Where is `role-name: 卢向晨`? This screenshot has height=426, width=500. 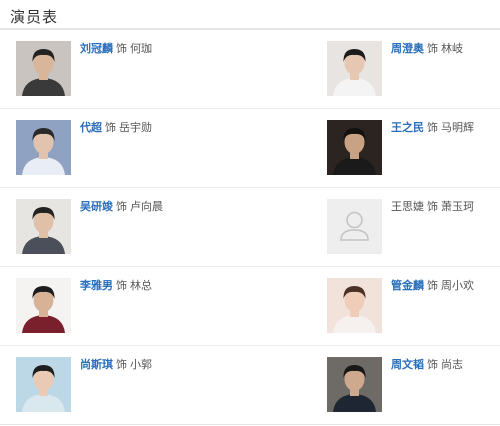 role-name: 卢向晨 is located at coordinates (146, 207).